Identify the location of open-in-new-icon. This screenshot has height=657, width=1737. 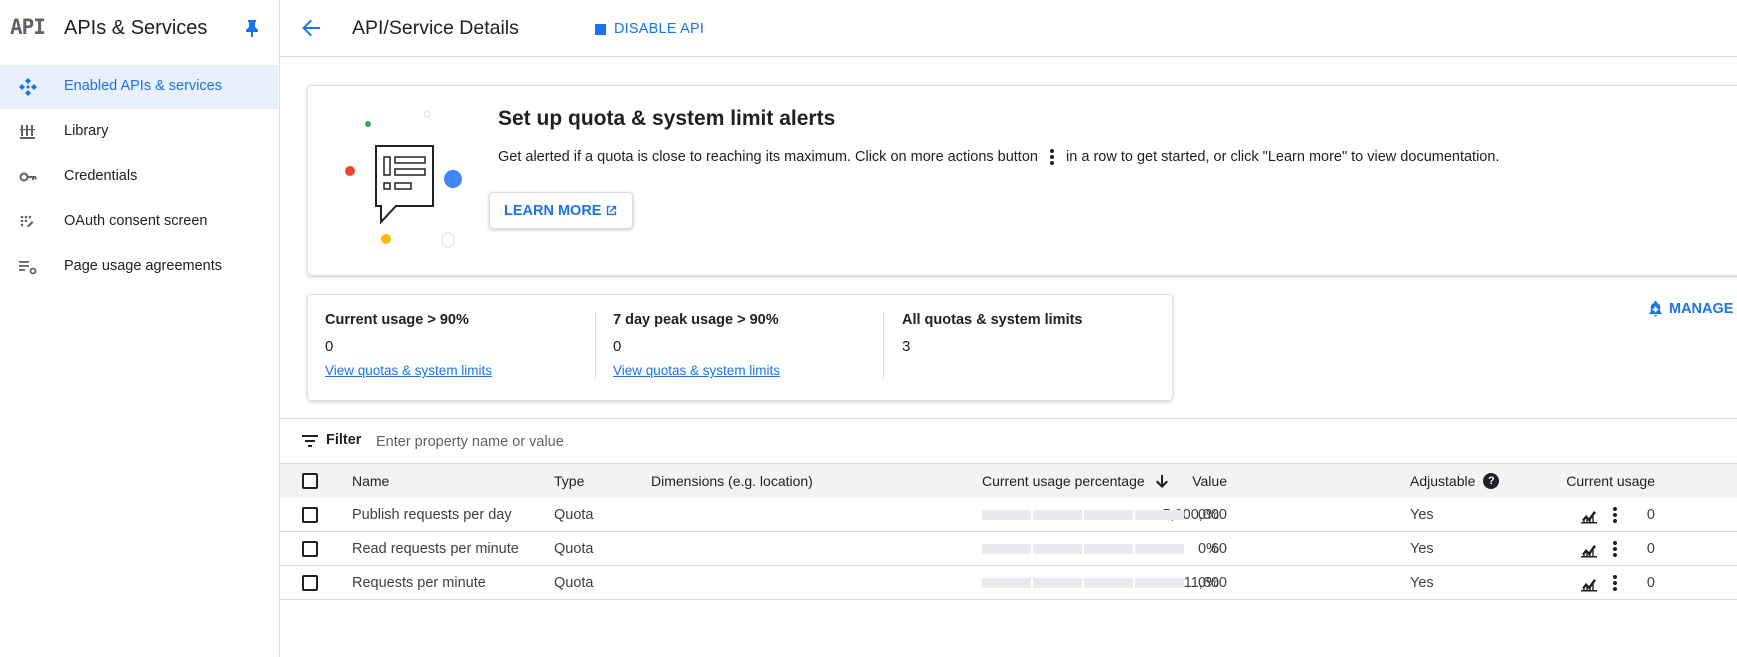
(612, 210).